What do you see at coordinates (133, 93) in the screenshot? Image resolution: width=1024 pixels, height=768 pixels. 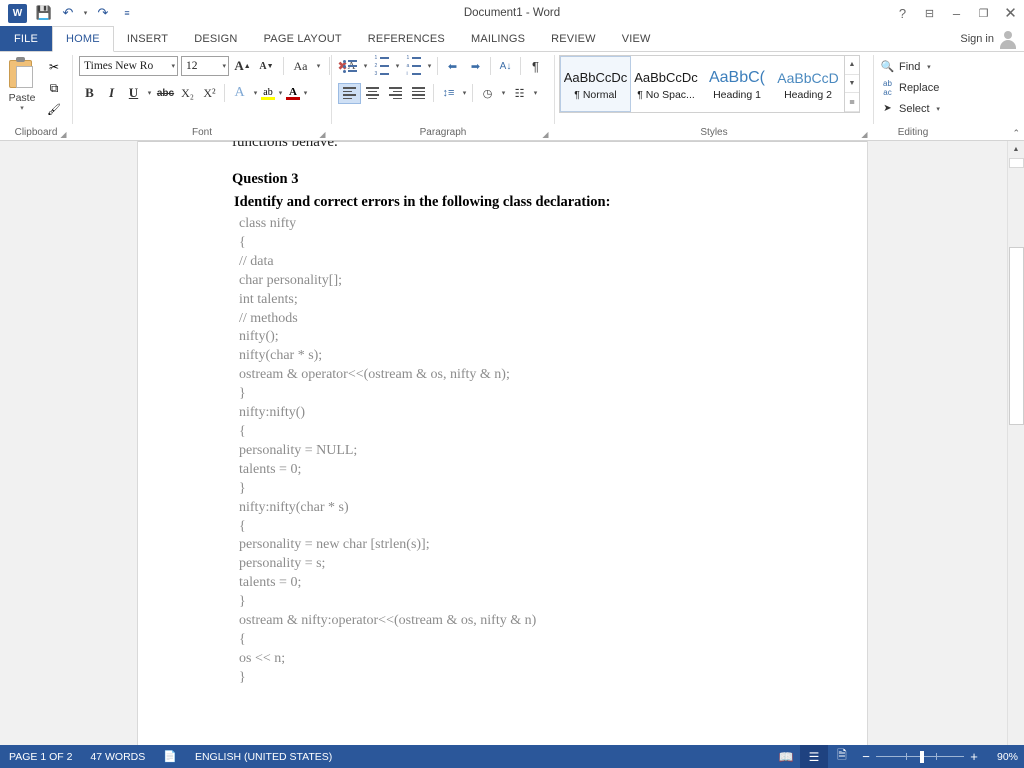 I see `underline-button: U` at bounding box center [133, 93].